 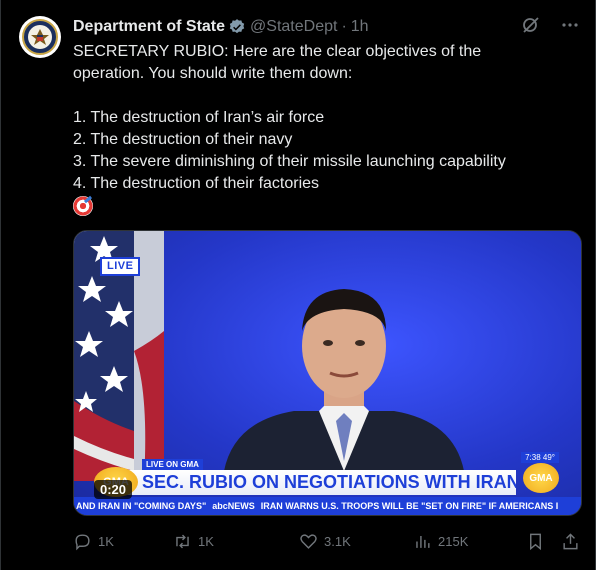 What do you see at coordinates (293, 27) in the screenshot?
I see `author-handle: @StateDept` at bounding box center [293, 27].